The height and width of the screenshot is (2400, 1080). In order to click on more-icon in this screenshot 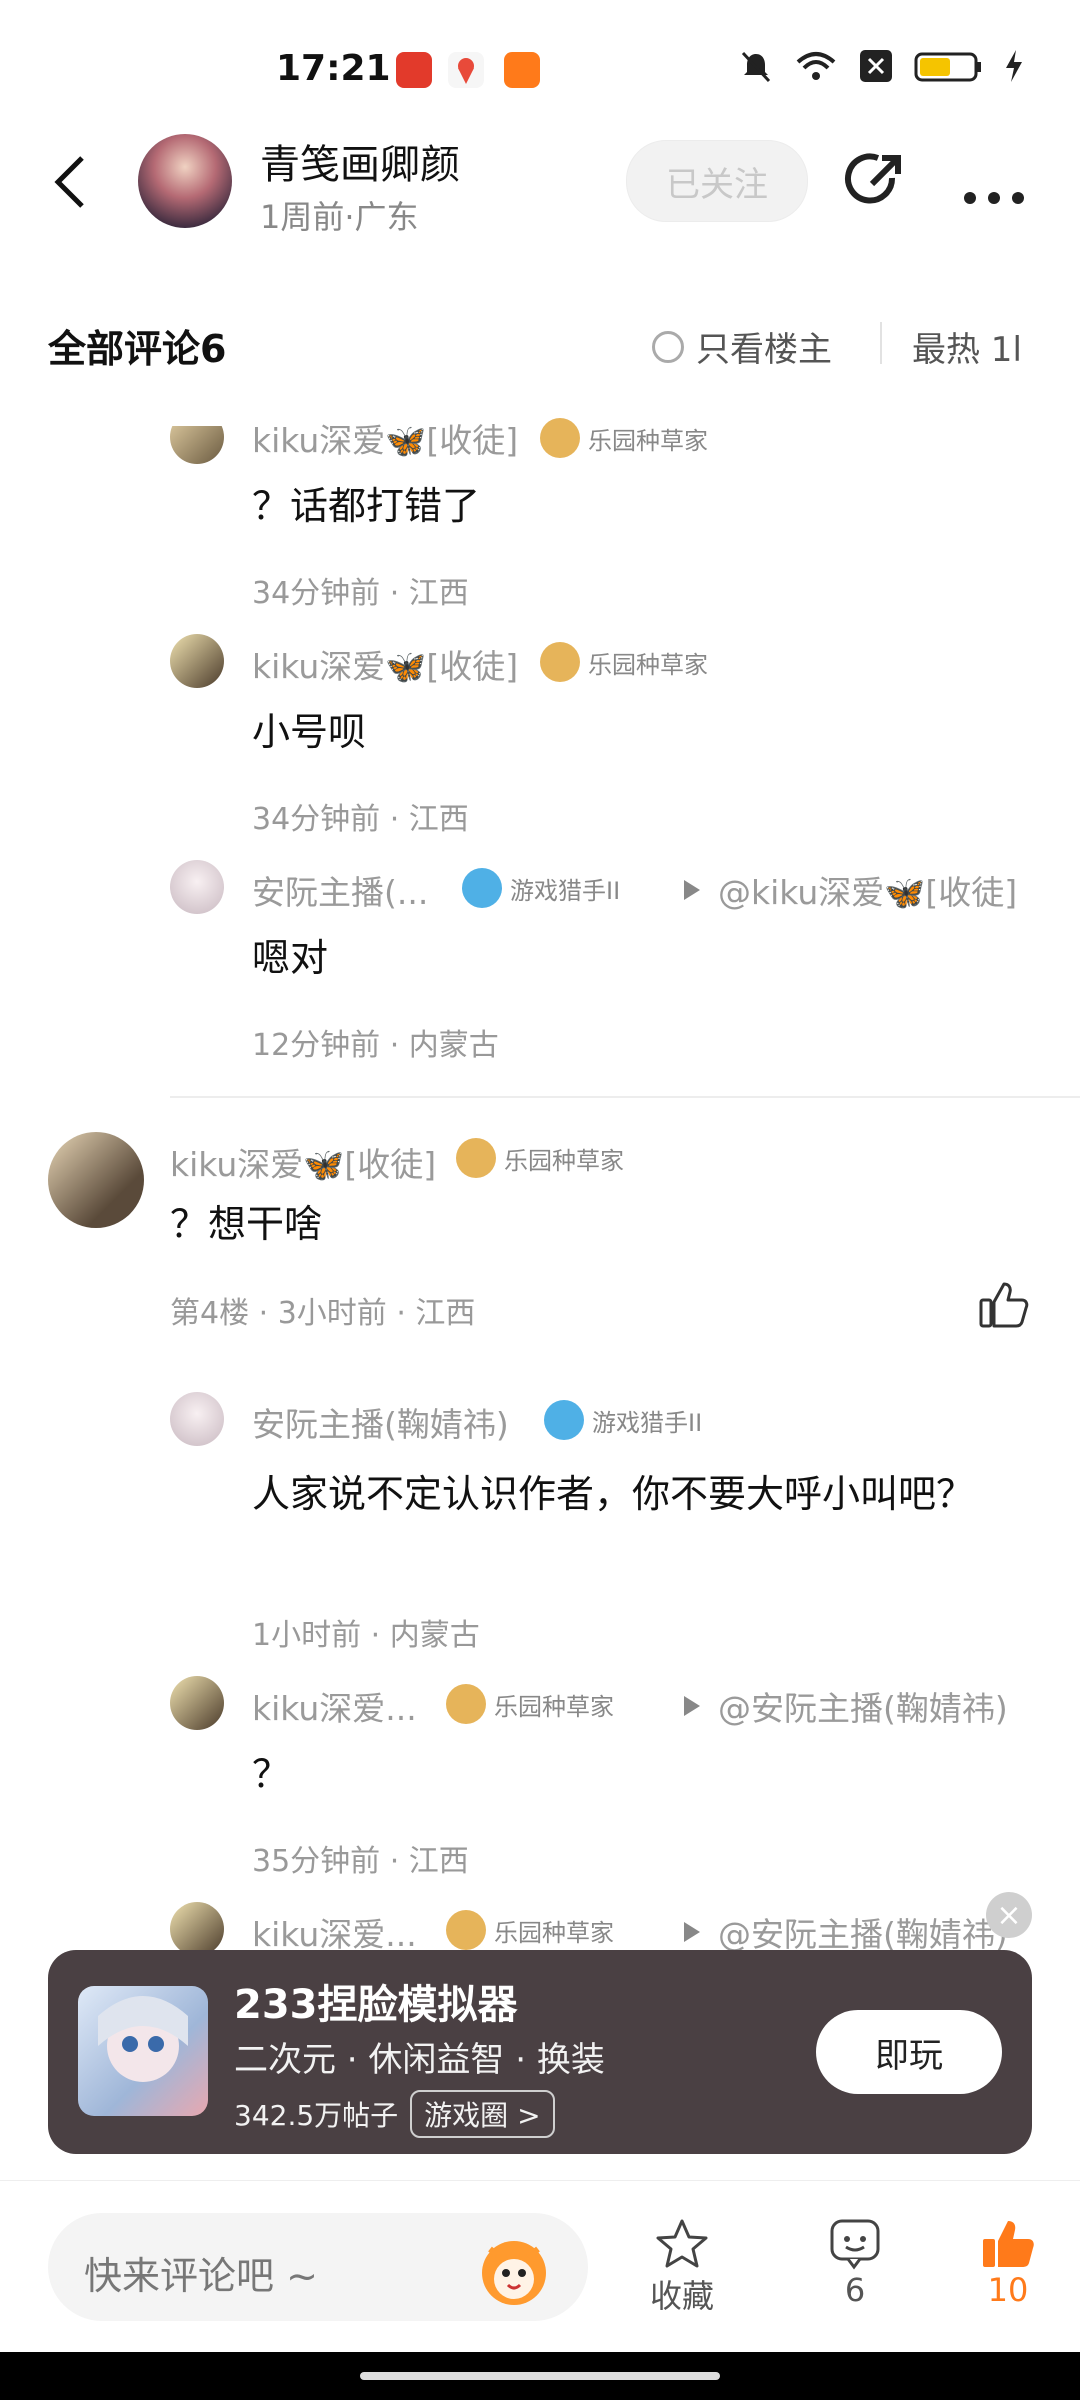, I will do `click(994, 193)`.